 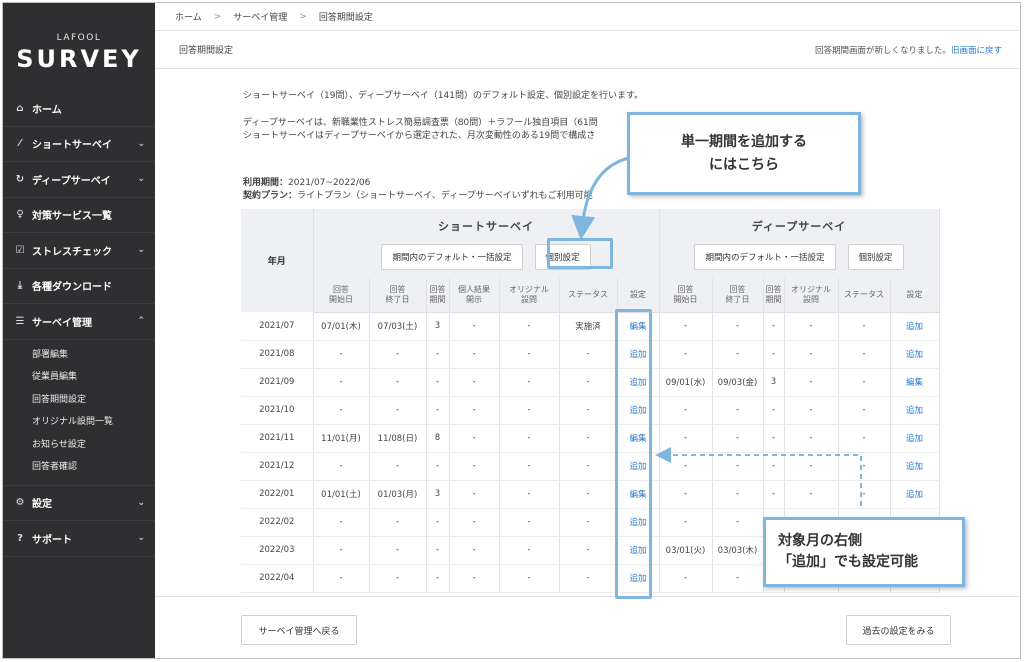 What do you see at coordinates (445, 196) in the screenshot?
I see `contract-plan-value: ライトプラン（ショートサーベイ、ディープサーベイいずれもご利用可能` at bounding box center [445, 196].